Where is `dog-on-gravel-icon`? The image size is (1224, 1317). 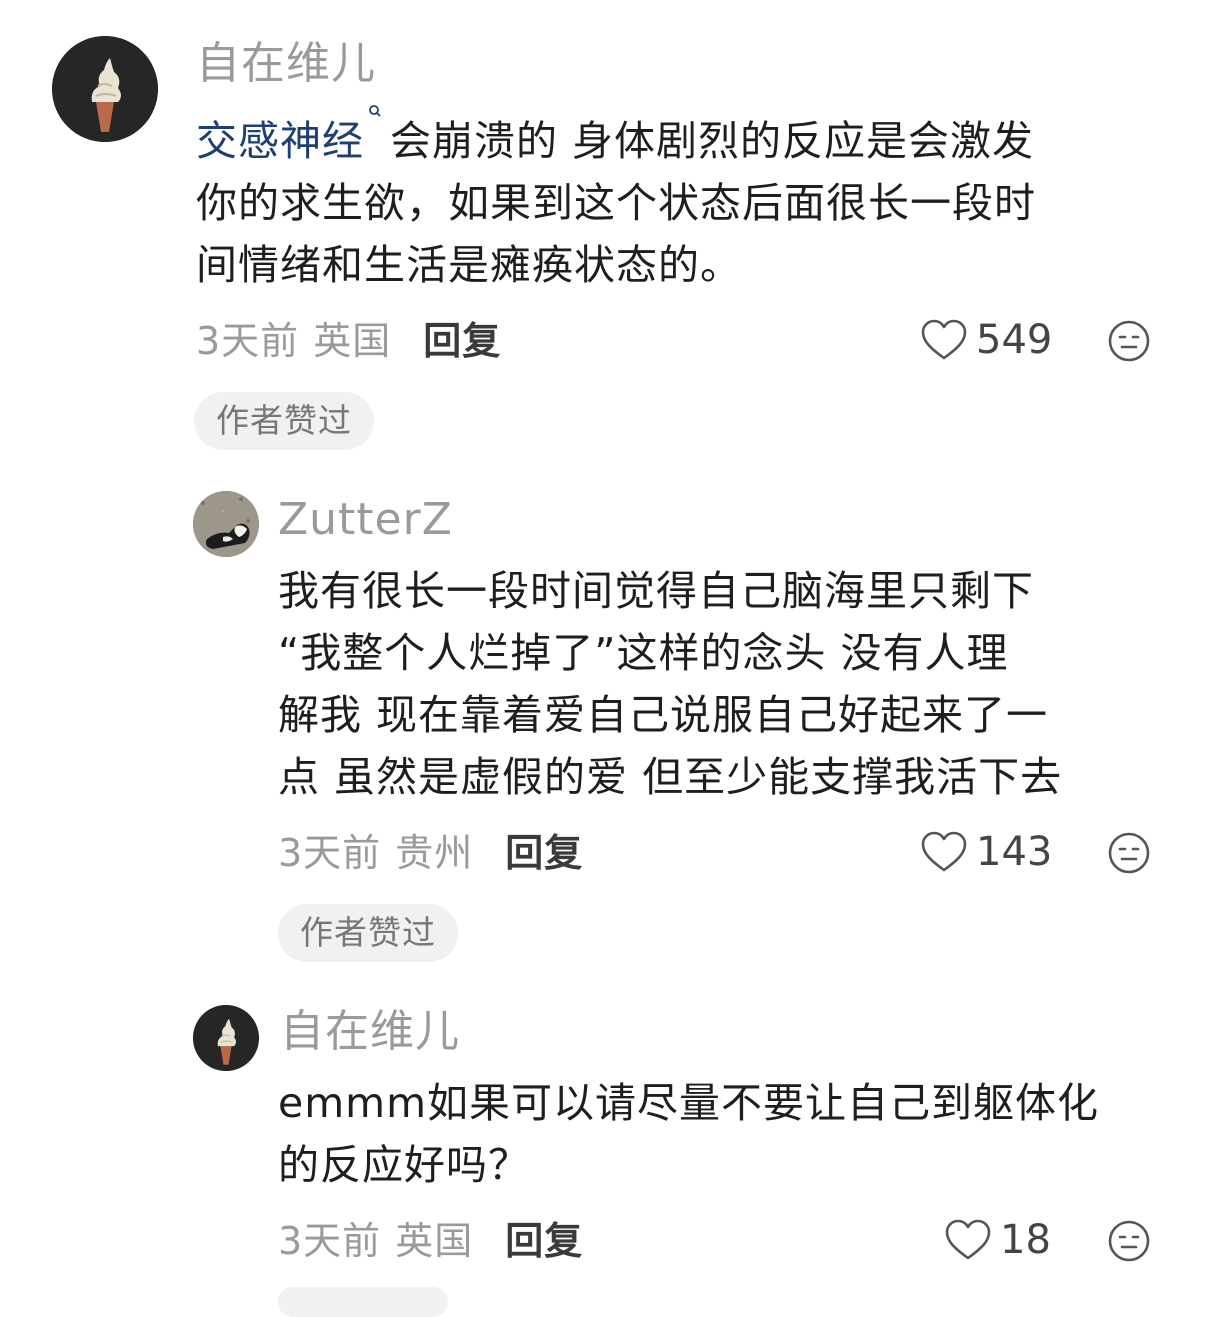
dog-on-gravel-icon is located at coordinates (226, 524).